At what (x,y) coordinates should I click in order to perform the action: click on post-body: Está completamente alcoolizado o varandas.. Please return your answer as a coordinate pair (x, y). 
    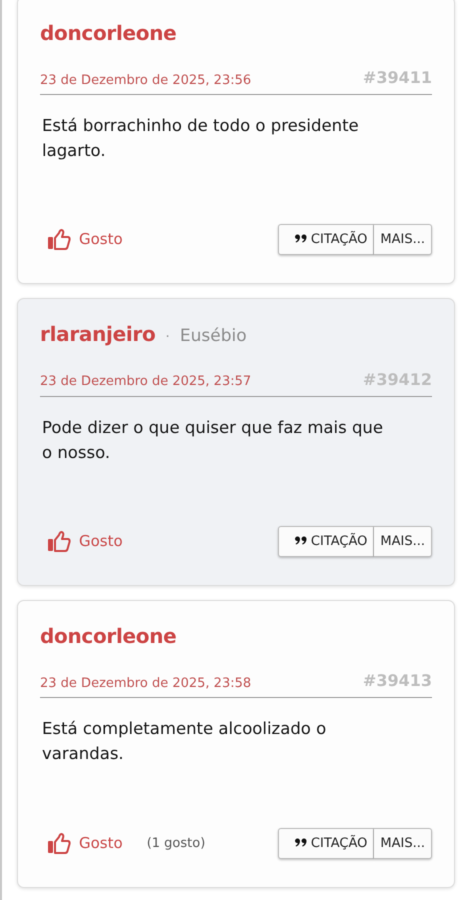
    Looking at the image, I should click on (184, 741).